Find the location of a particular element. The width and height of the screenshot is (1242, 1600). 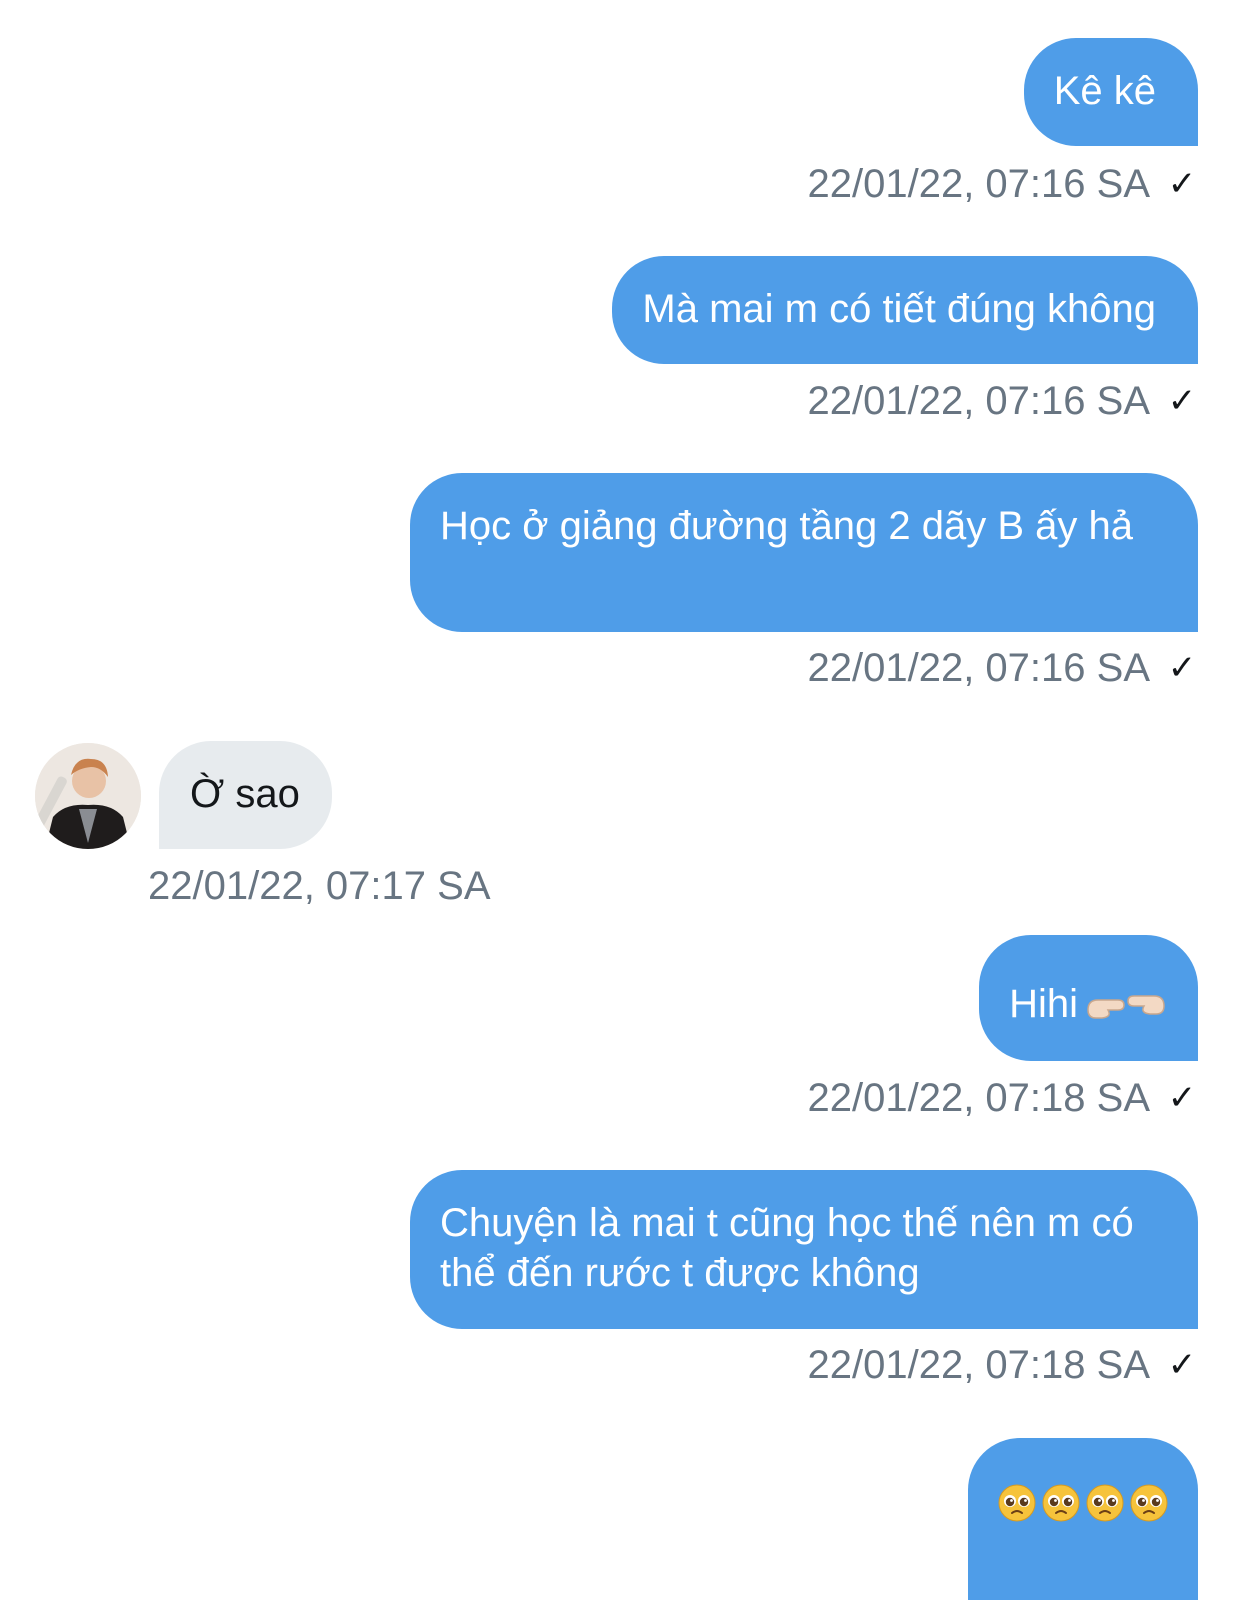

fingers-pointing-together-icon is located at coordinates (1126, 1007).